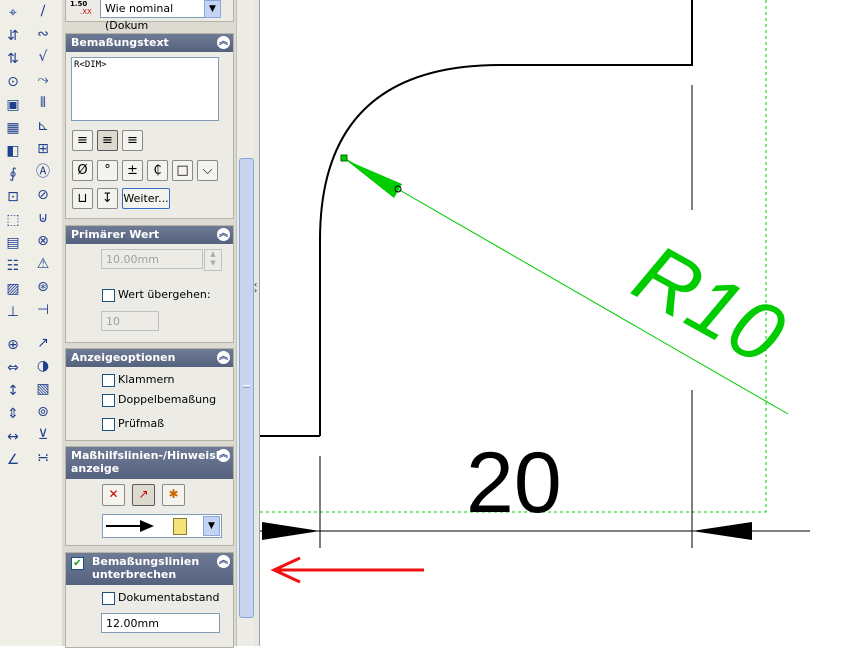 The image size is (845, 649). I want to click on align-right-button: ≡, so click(132, 140).